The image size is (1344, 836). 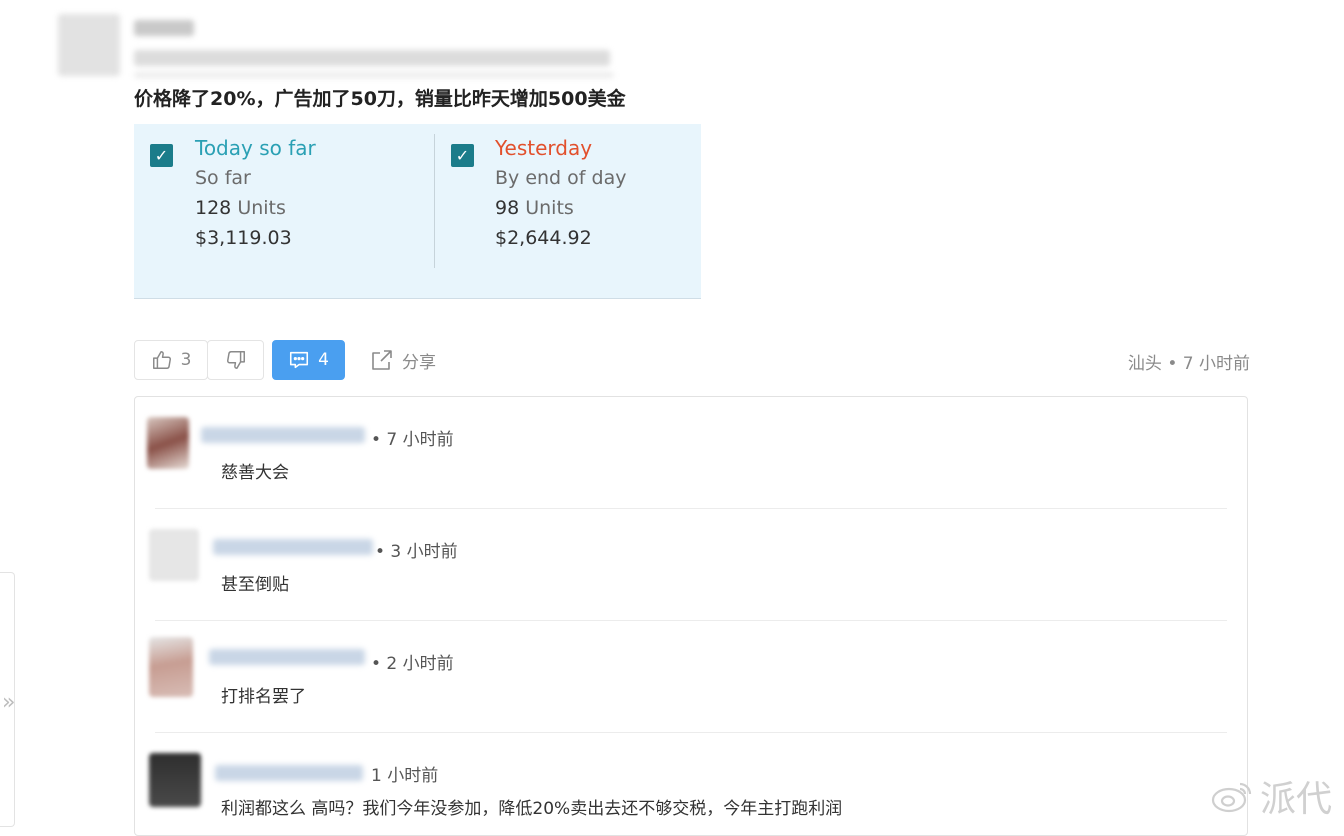 What do you see at coordinates (382, 360) in the screenshot?
I see `share-icon` at bounding box center [382, 360].